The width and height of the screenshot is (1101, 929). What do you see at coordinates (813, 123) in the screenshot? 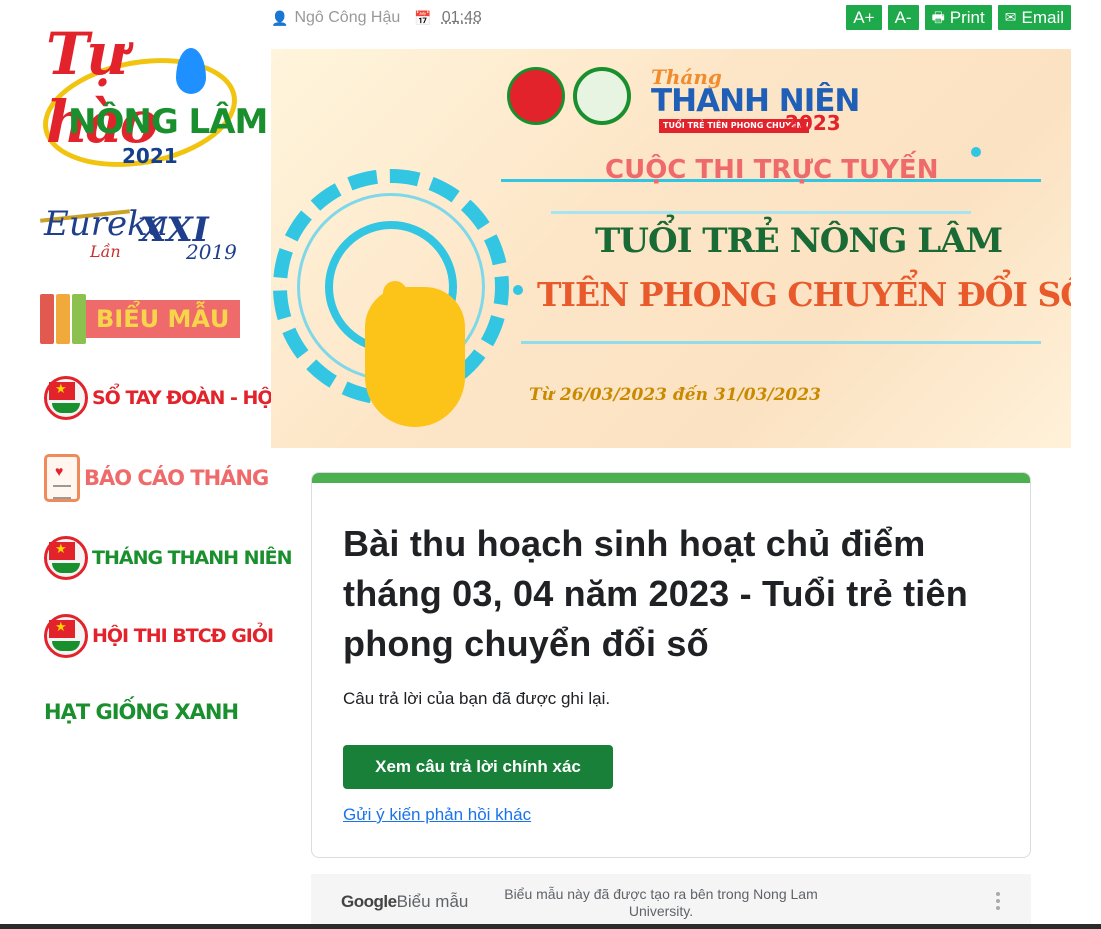
I see `thang-year: 2023` at bounding box center [813, 123].